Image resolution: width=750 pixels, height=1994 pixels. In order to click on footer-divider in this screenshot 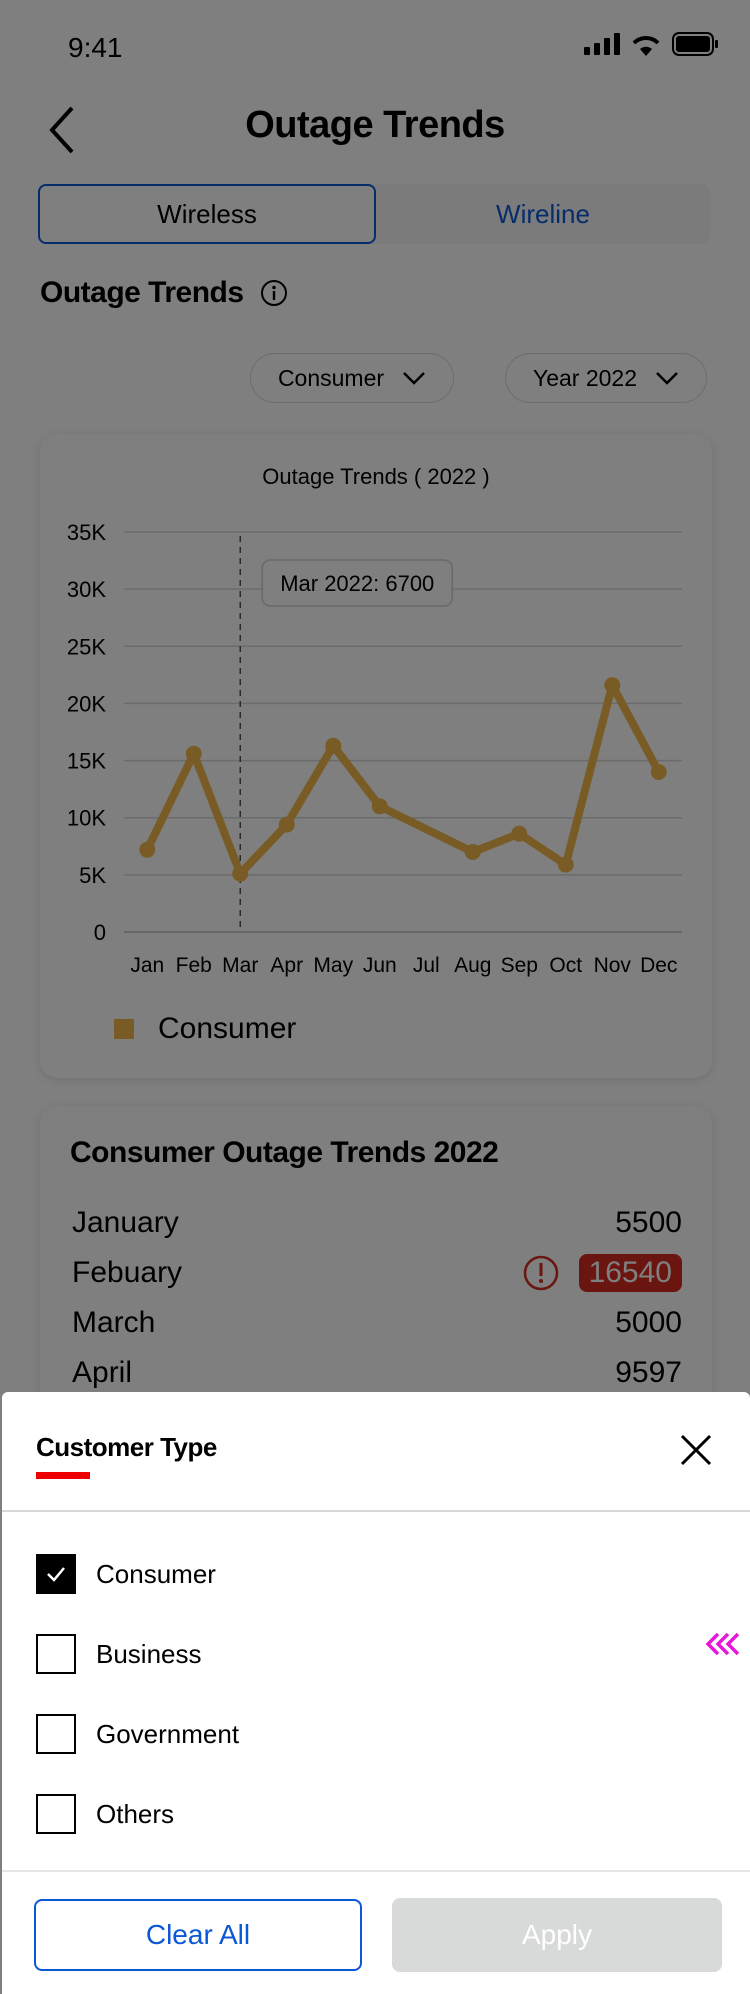, I will do `click(376, 1871)`.